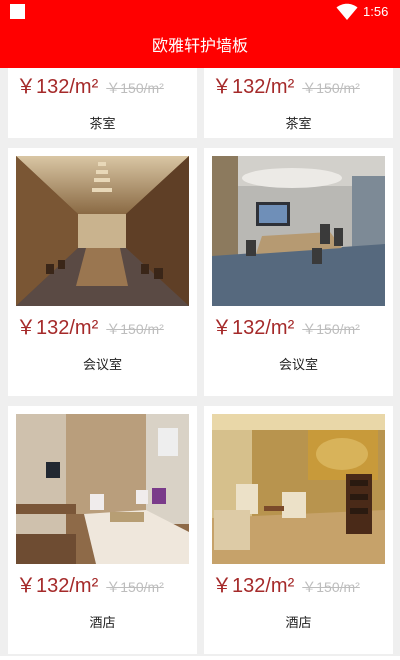 This screenshot has width=400, height=660. I want to click on product-card-tearoom-2: ￥132/m² ￥150/m² 茶室, so click(298, 103).